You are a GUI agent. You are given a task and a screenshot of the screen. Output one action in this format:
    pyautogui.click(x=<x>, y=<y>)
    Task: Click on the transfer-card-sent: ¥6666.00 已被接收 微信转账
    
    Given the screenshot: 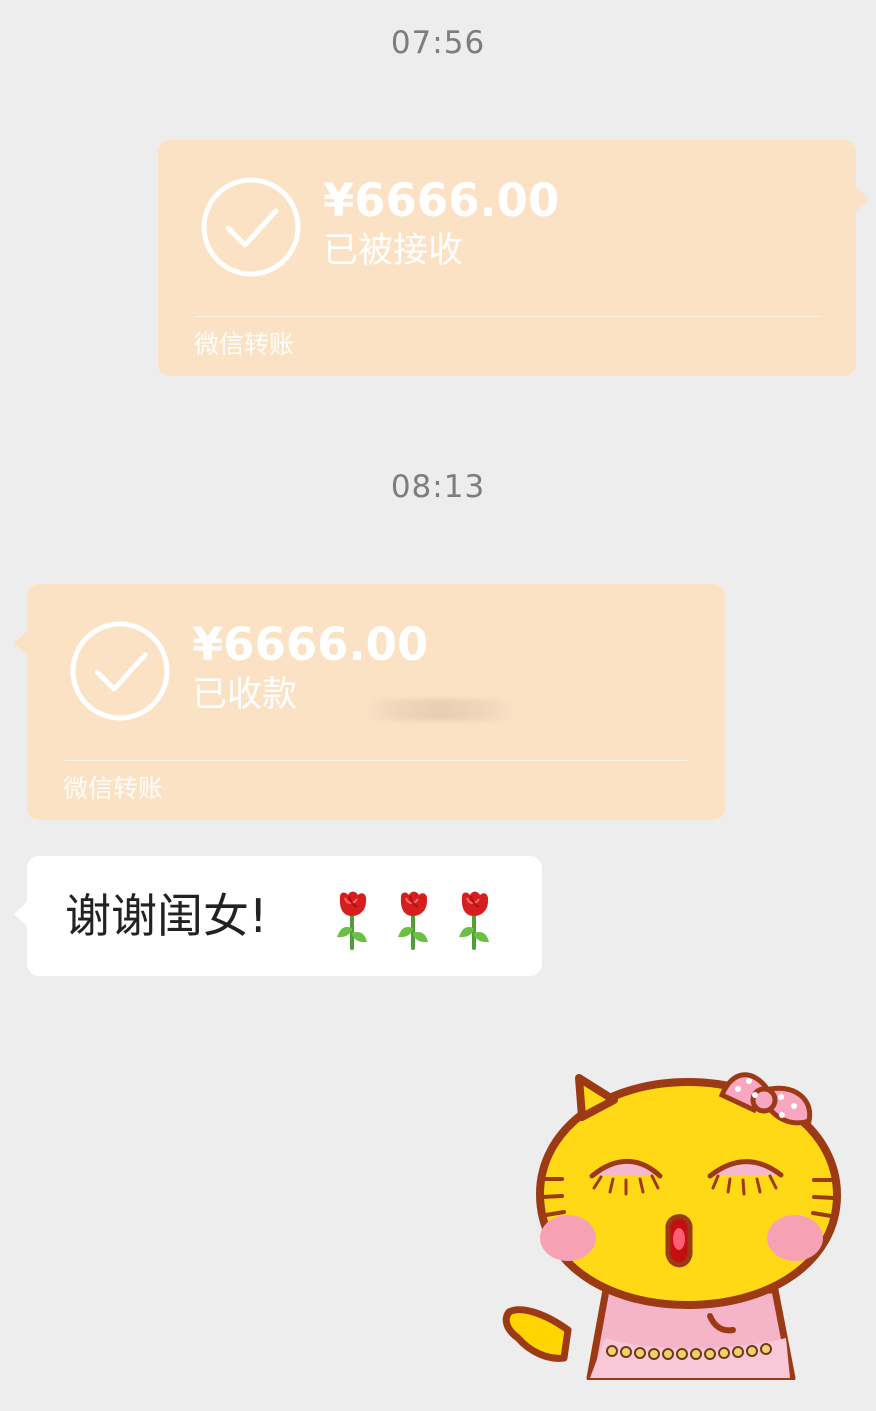 What is the action you would take?
    pyautogui.click(x=513, y=258)
    